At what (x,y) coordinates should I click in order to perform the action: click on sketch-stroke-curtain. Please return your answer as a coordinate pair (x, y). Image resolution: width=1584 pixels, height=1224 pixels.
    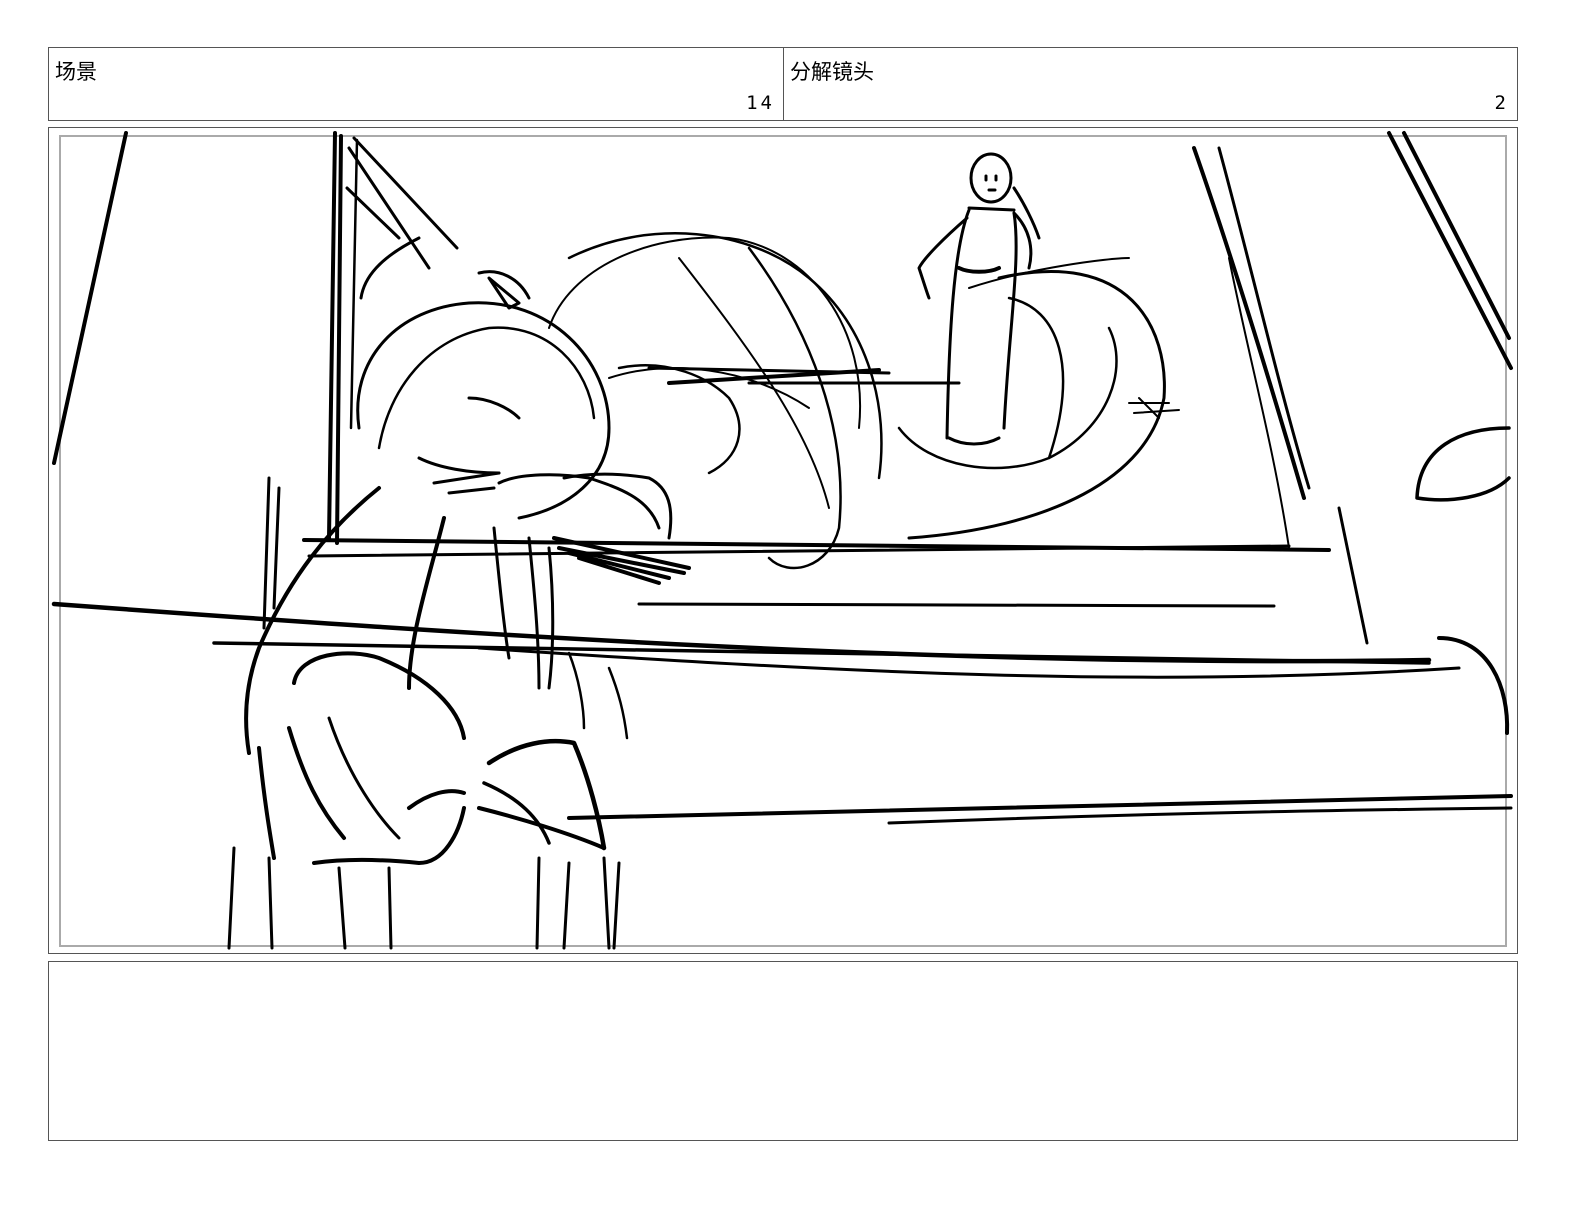
    Looking at the image, I should click on (390, 268).